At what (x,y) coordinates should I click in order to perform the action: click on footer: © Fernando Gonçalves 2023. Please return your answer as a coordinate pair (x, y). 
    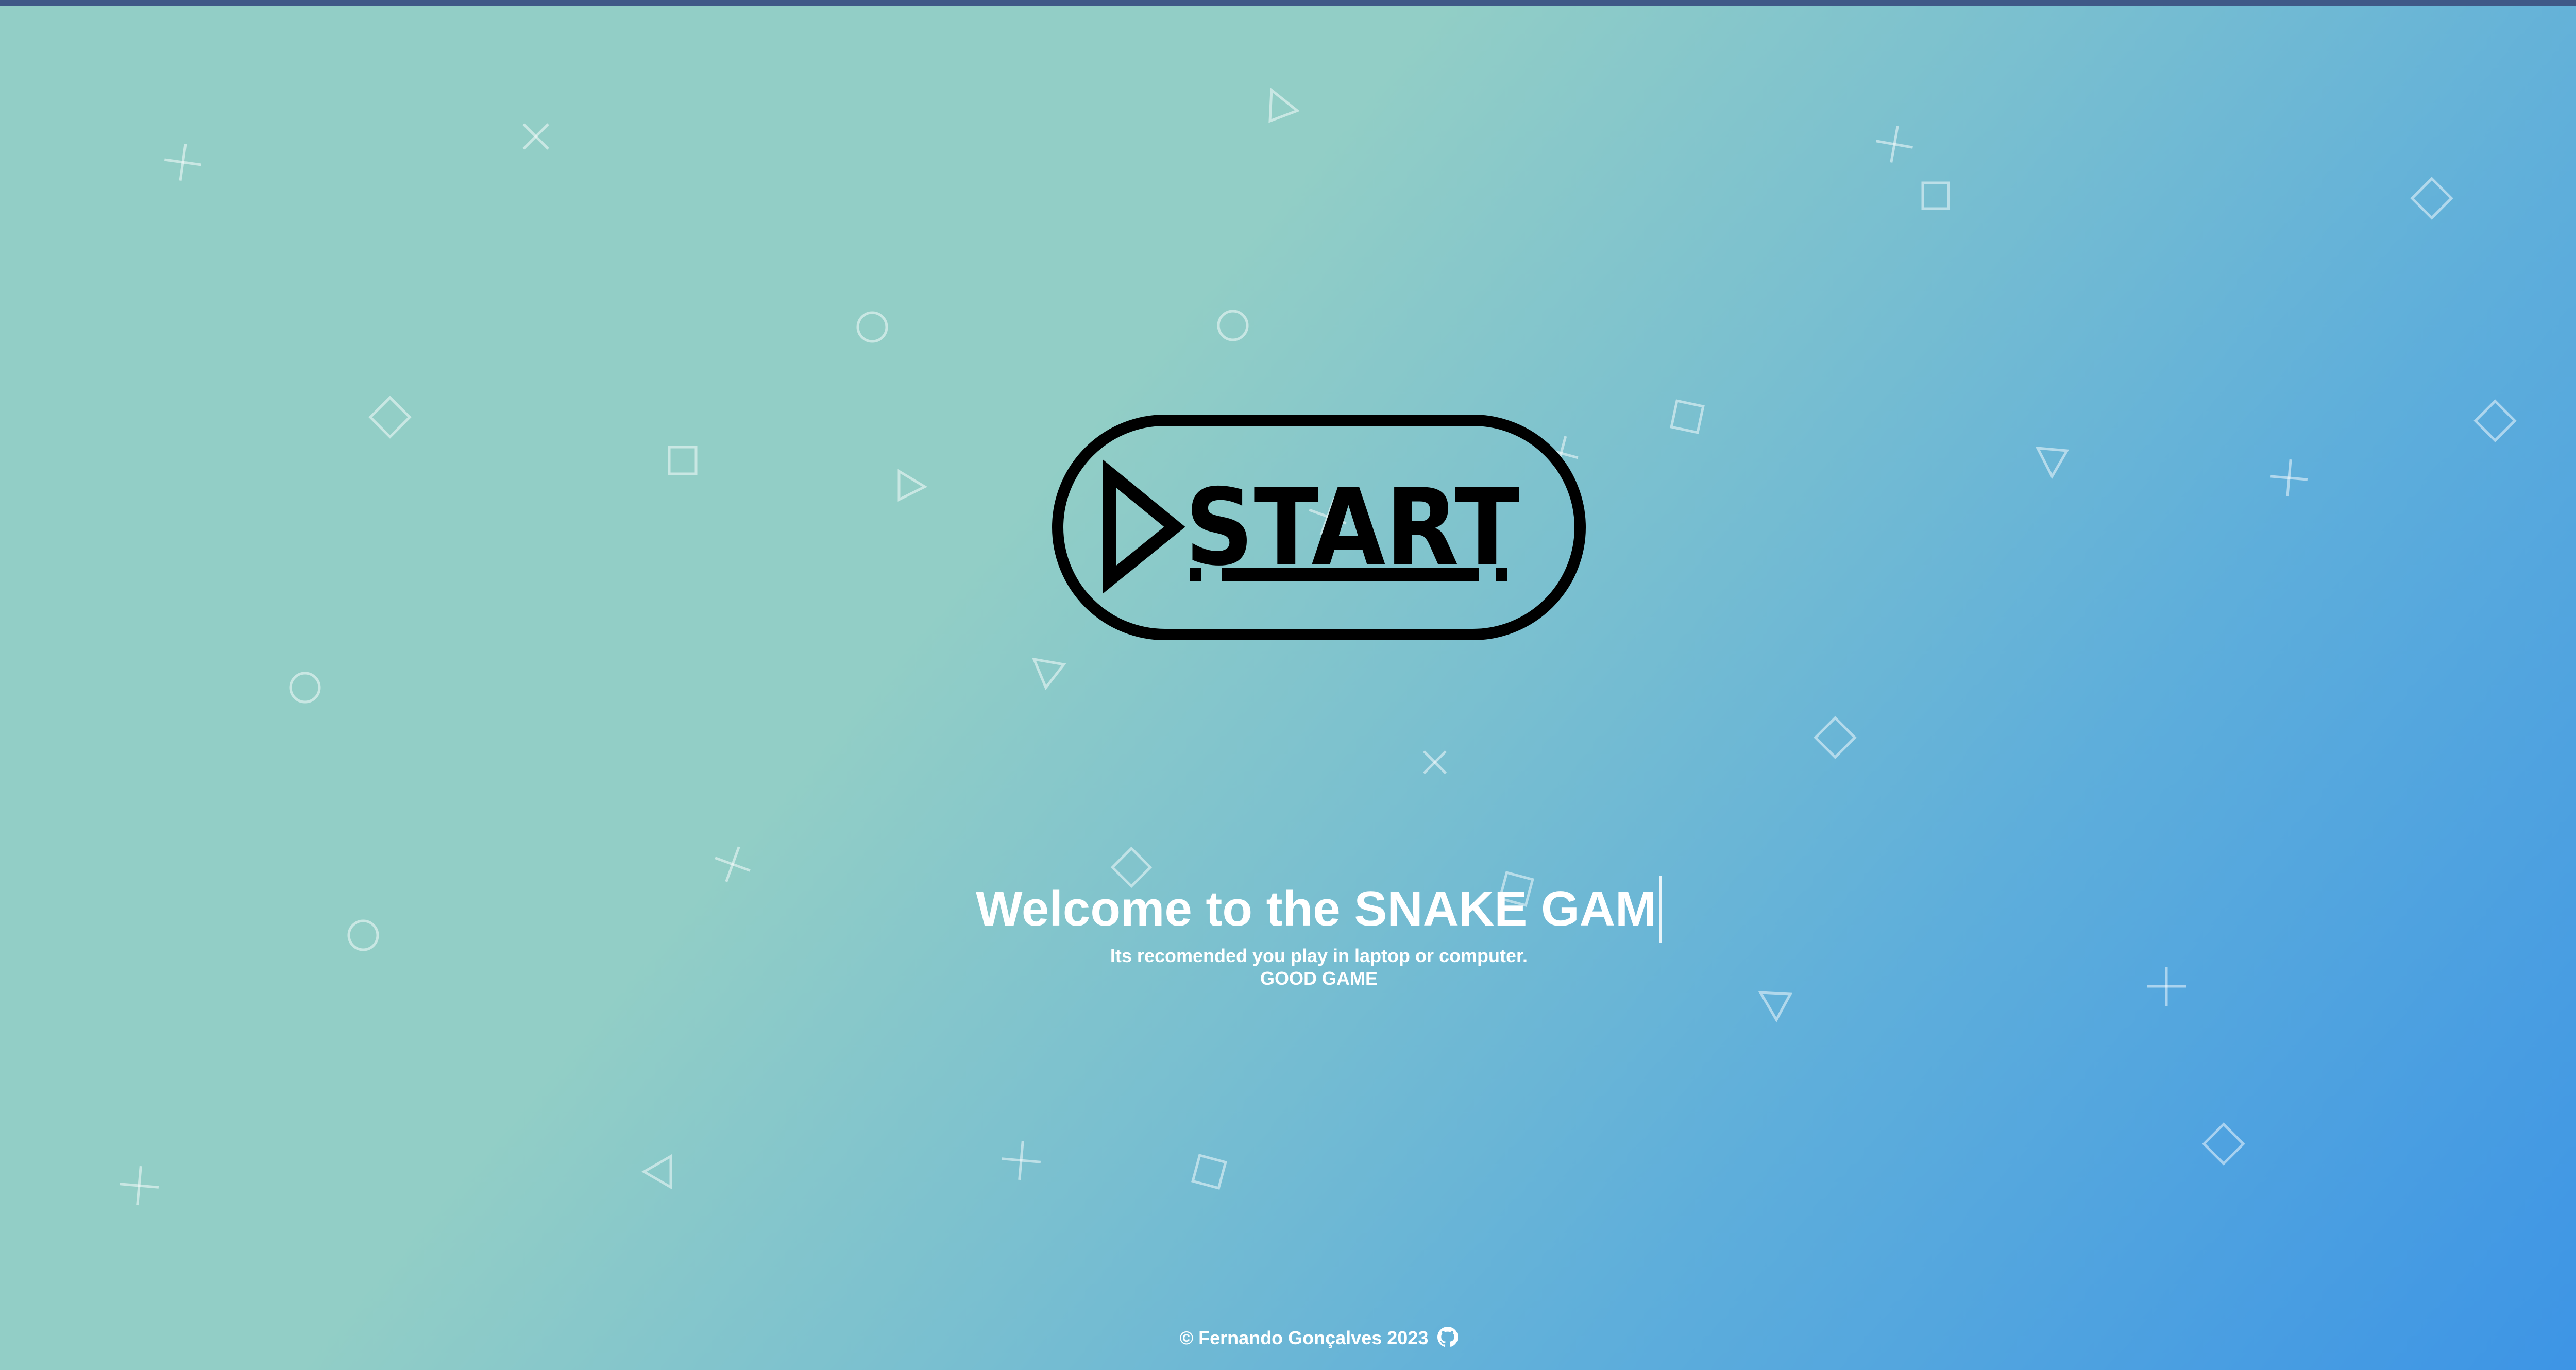
    Looking at the image, I should click on (1288, 1338).